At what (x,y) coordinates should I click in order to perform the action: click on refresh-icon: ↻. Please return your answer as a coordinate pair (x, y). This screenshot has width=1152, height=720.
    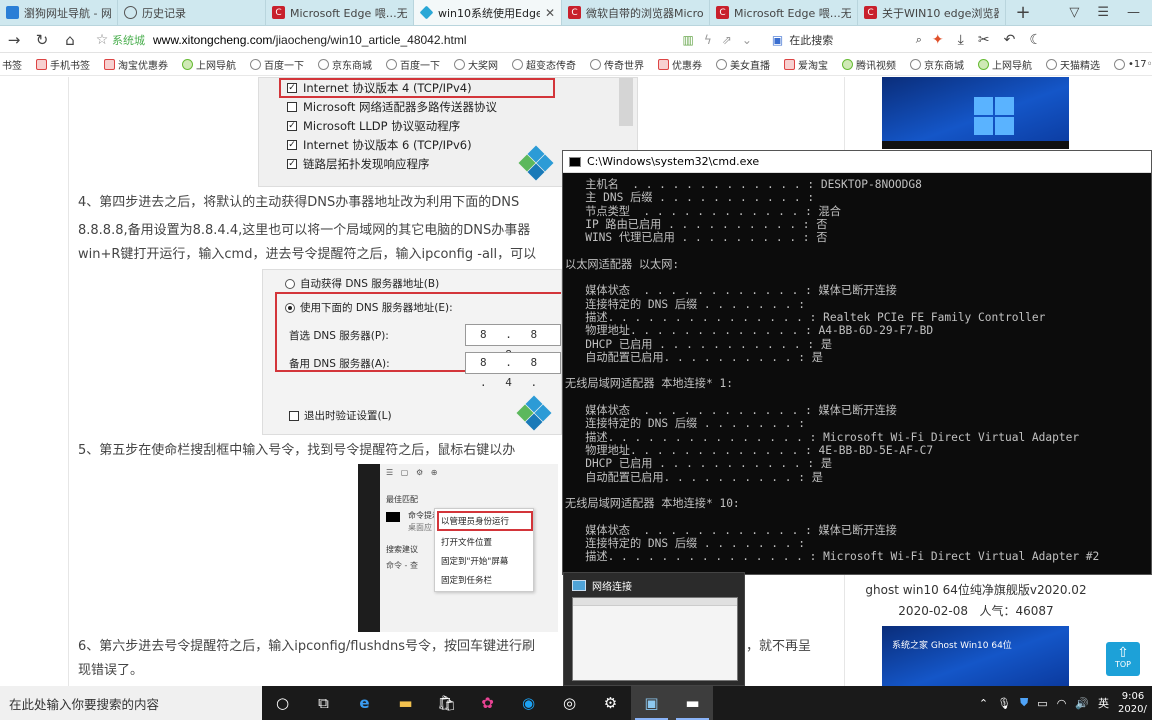
    Looking at the image, I should click on (42, 40).